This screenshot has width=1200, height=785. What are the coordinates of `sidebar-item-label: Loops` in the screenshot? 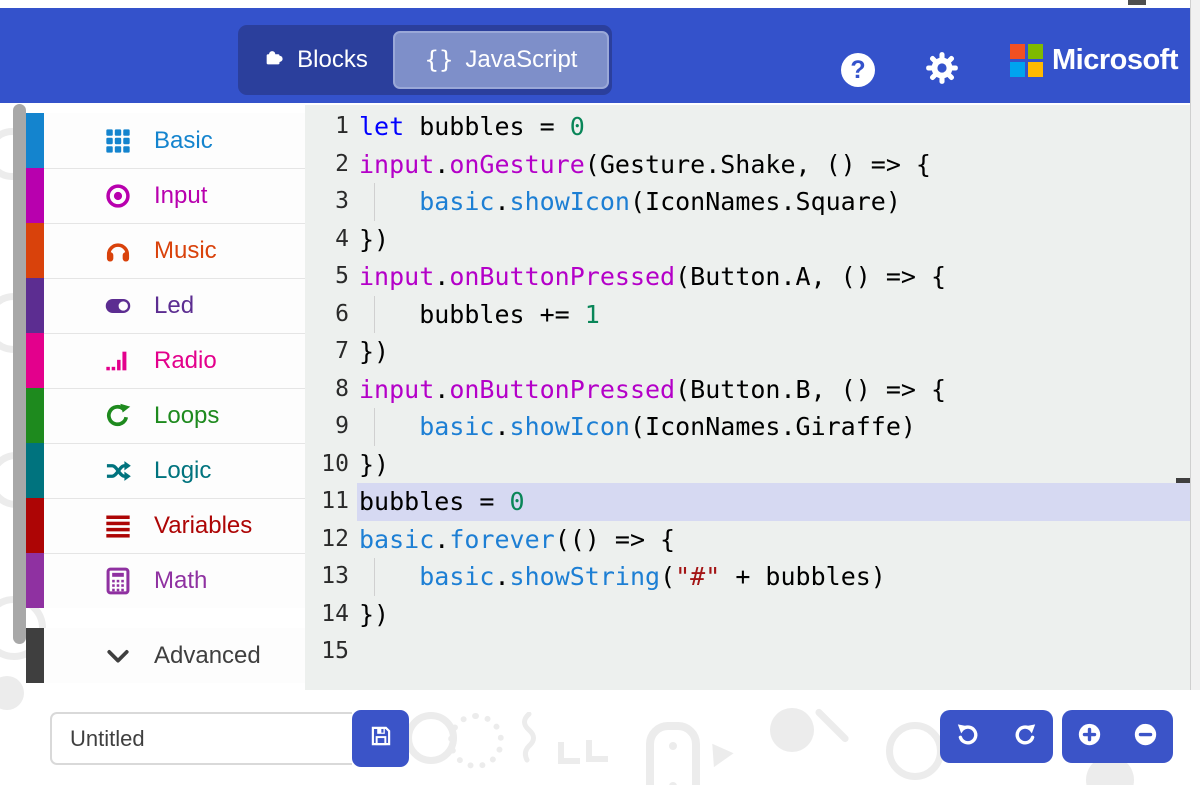 It's located at (187, 415).